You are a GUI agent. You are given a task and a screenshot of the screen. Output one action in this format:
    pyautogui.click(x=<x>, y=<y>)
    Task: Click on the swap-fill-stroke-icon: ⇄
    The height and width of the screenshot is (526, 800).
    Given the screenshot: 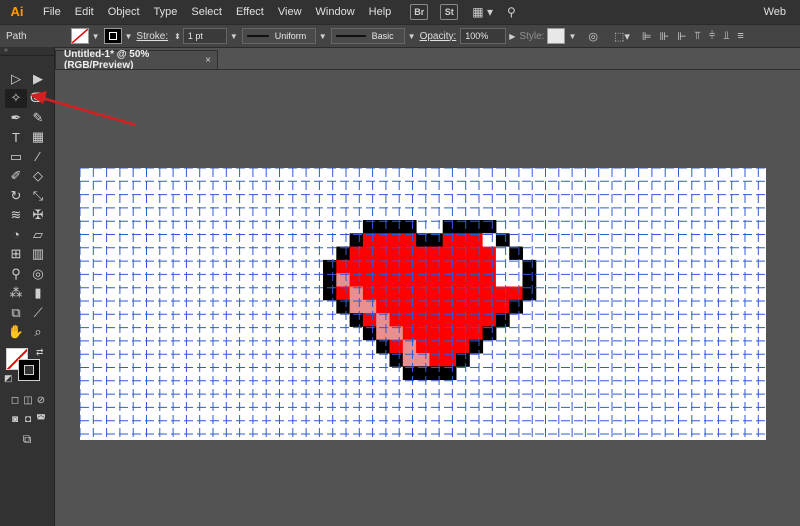 What is the action you would take?
    pyautogui.click(x=40, y=352)
    